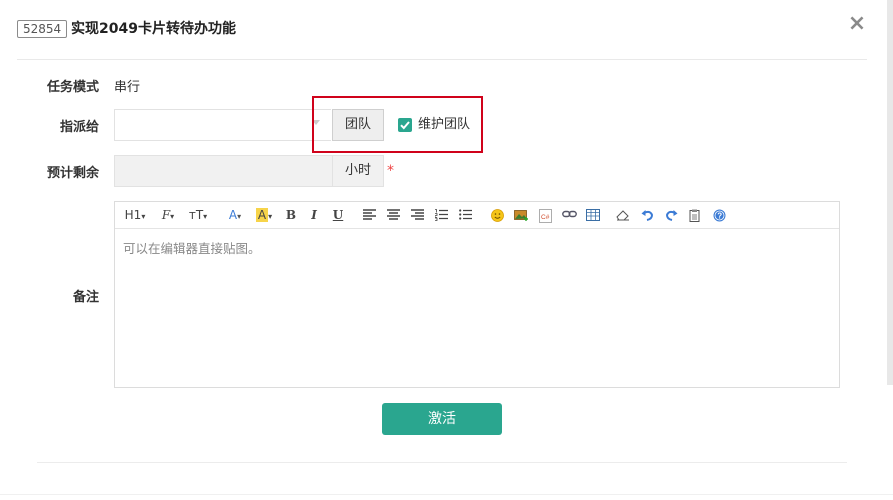 The width and height of the screenshot is (893, 500). I want to click on bg-color-dropdown: A ▾, so click(264, 215).